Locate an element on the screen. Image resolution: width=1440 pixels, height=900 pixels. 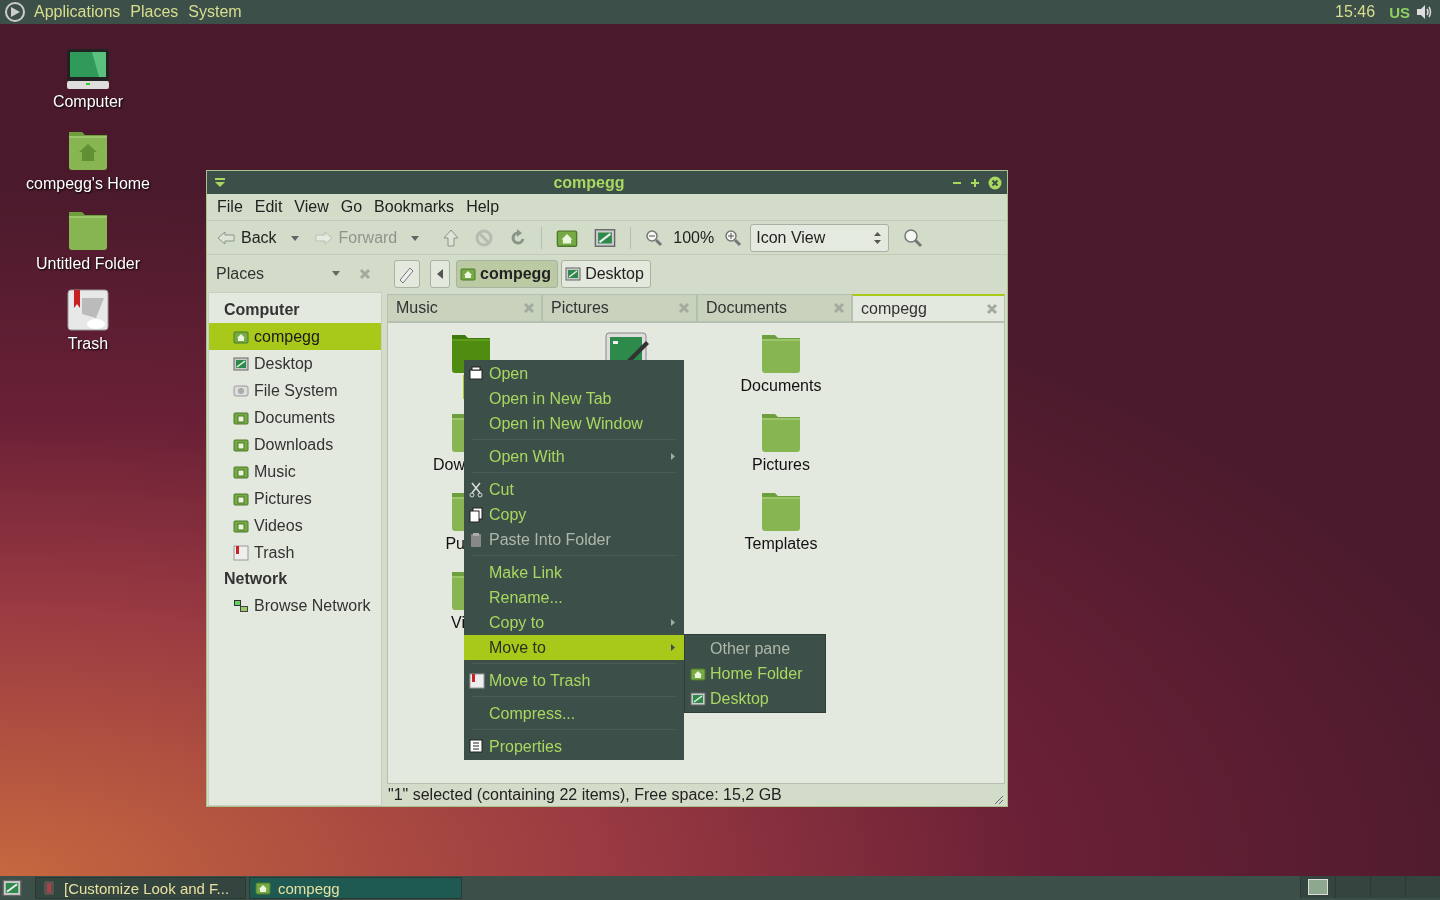
file-label: Vi is located at coordinates (458, 623).